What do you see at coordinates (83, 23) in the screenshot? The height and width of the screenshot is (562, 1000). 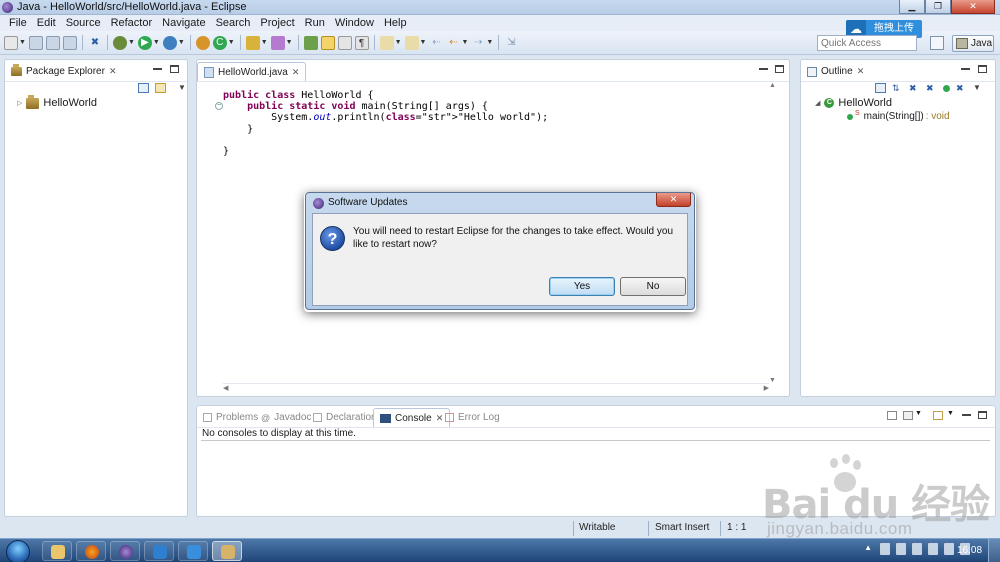 I see `menu-source: Source` at bounding box center [83, 23].